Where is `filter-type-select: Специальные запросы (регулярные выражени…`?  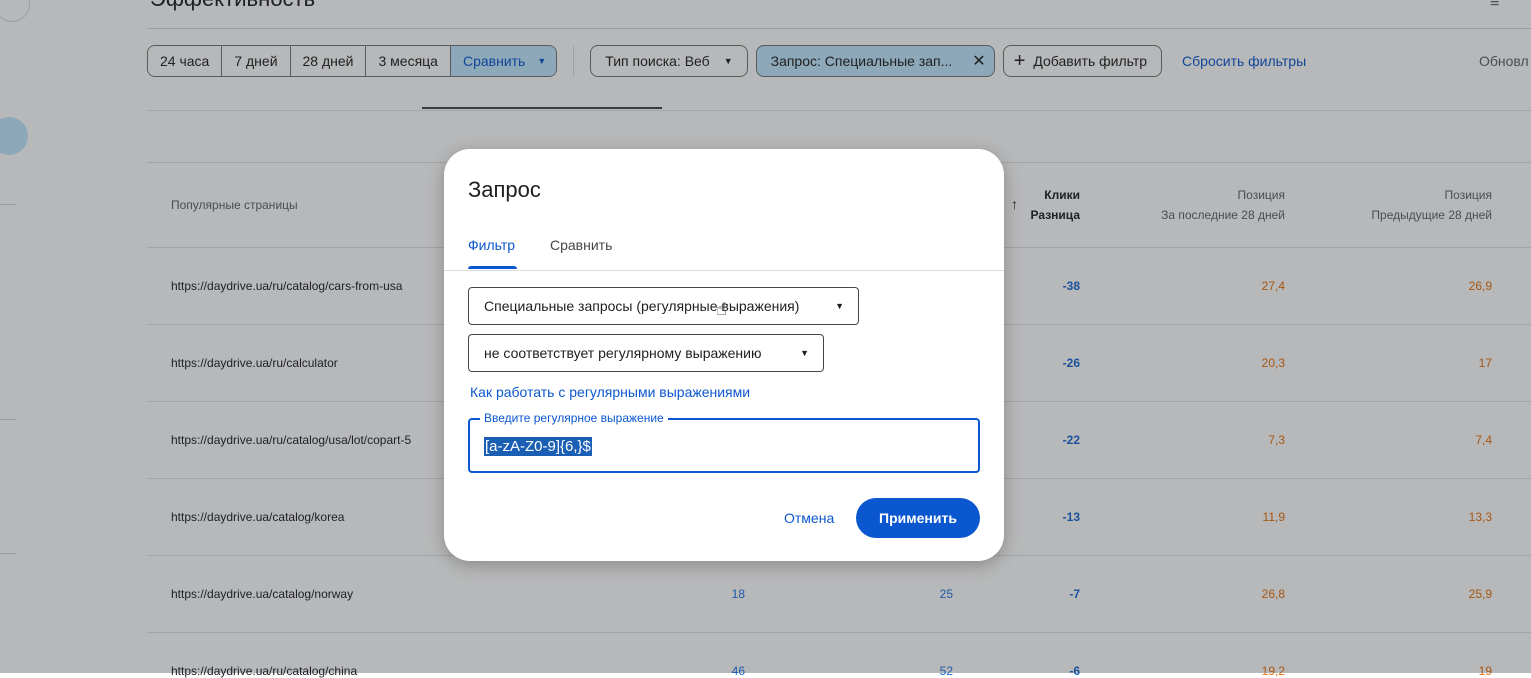 filter-type-select: Специальные запросы (регулярные выражени… is located at coordinates (663, 306).